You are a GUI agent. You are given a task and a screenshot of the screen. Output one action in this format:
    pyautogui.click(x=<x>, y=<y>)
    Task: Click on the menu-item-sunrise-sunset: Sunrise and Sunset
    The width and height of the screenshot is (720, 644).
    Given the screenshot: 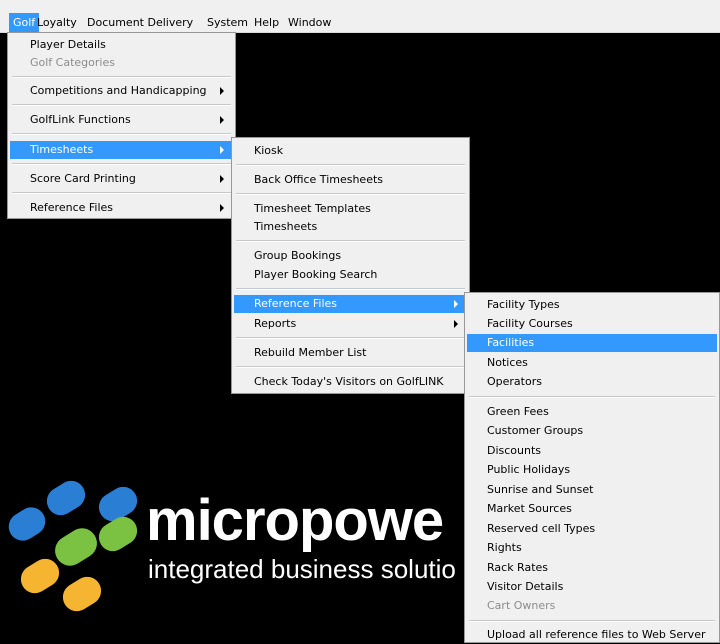 What is the action you would take?
    pyautogui.click(x=592, y=490)
    